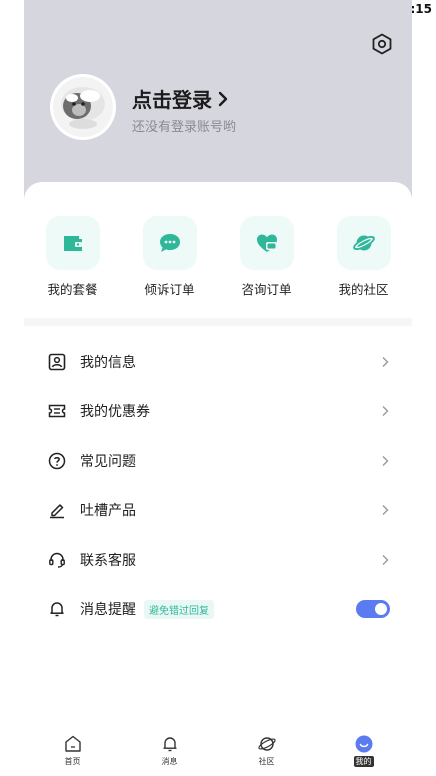 This screenshot has height=776, width=436. I want to click on toggle-knob, so click(381, 609).